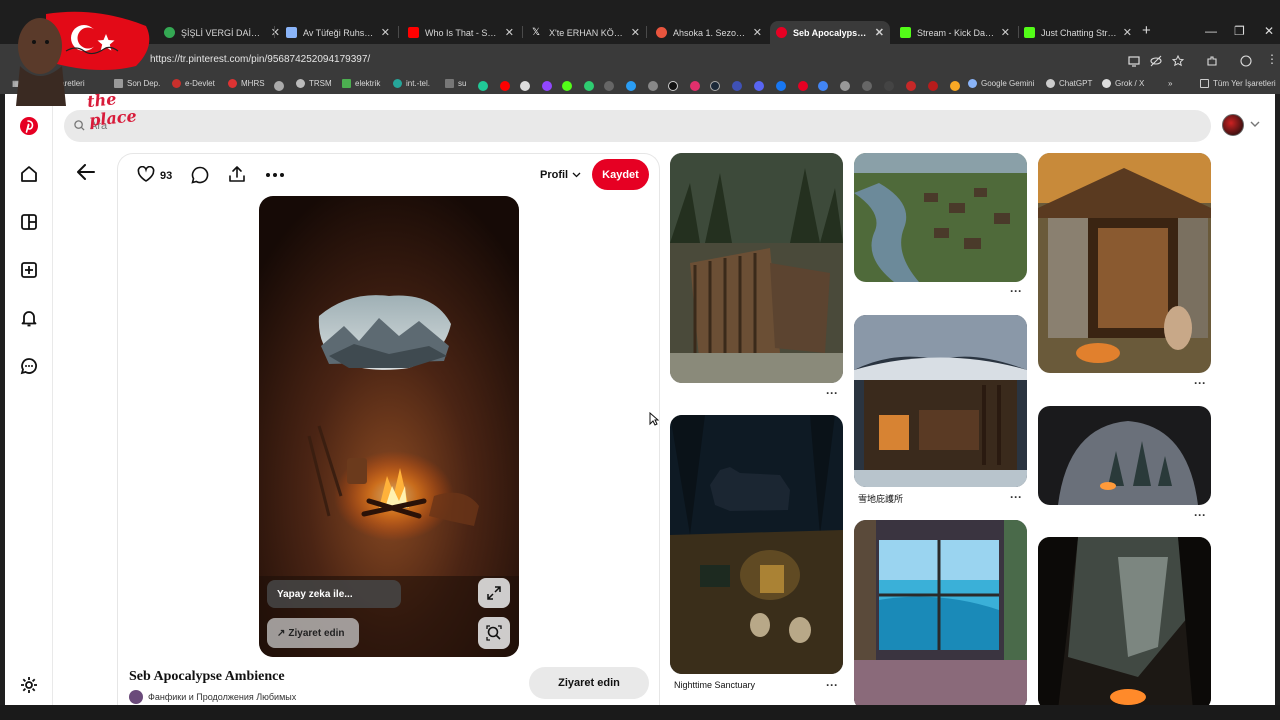  I want to click on board-info: Фанфики и Продолжения Любимых, so click(212, 697).